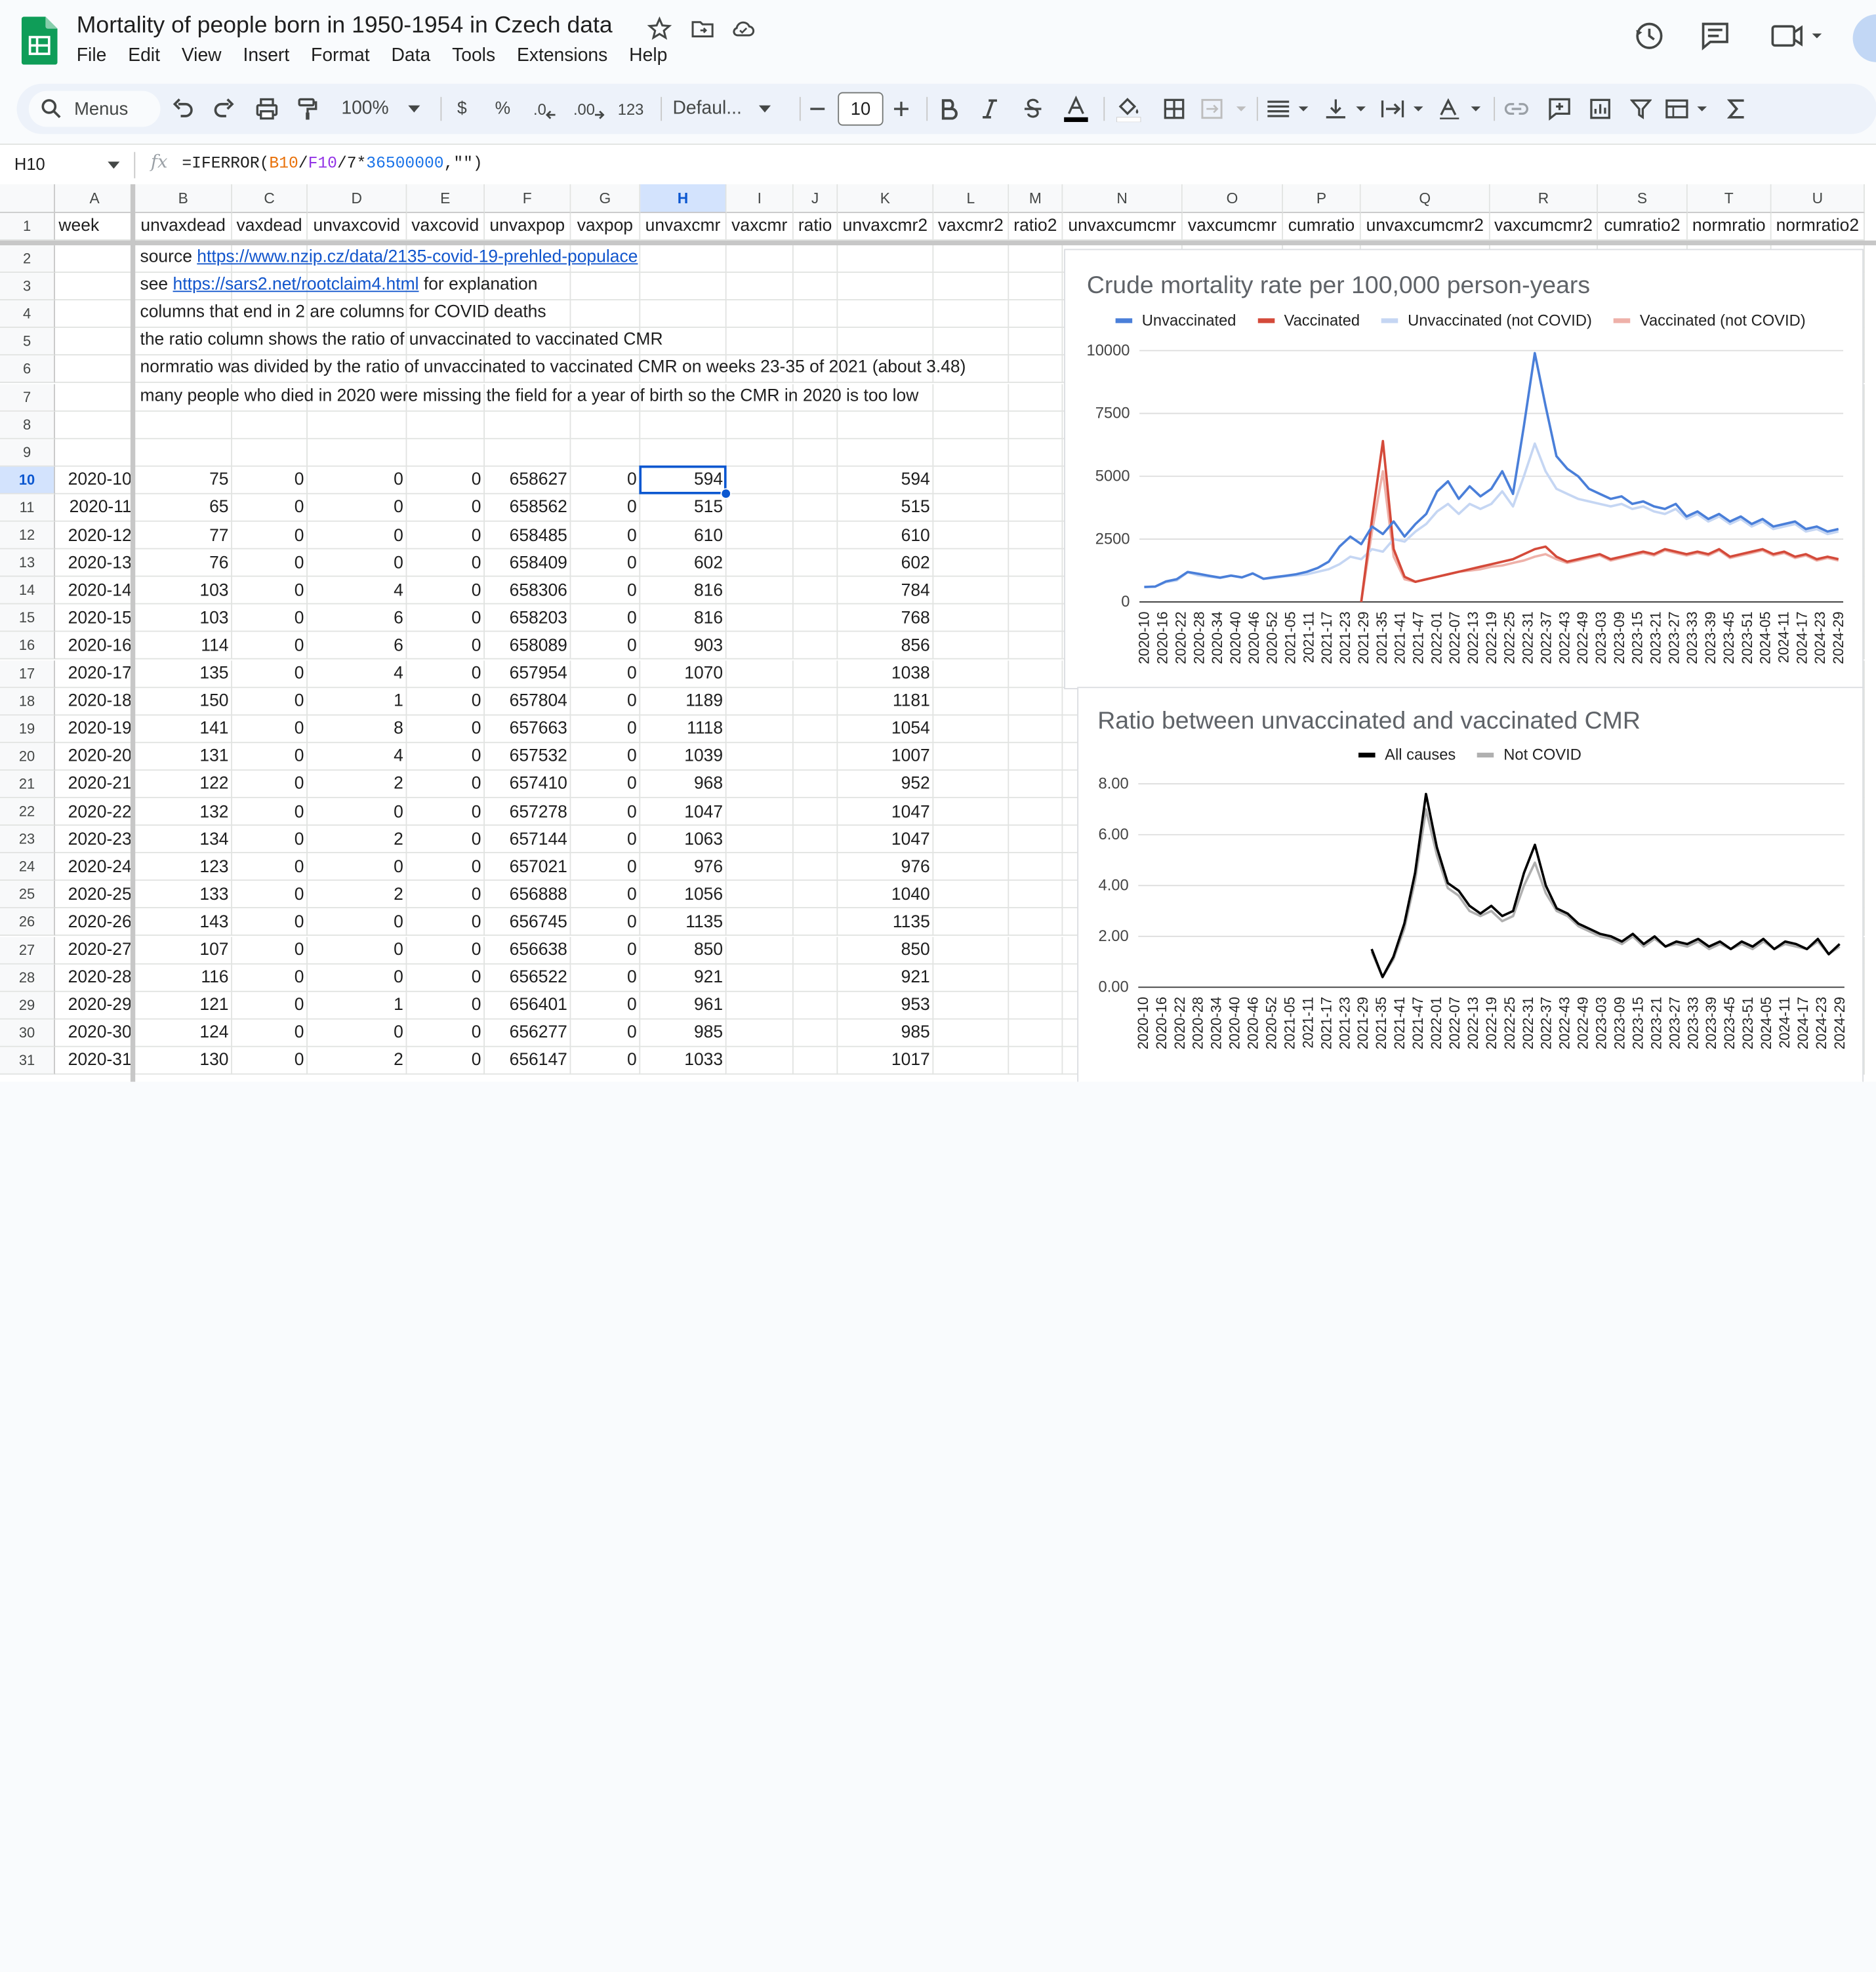 The height and width of the screenshot is (1972, 1876). Describe the element at coordinates (183, 950) in the screenshot. I see `value-cell: 107` at that location.